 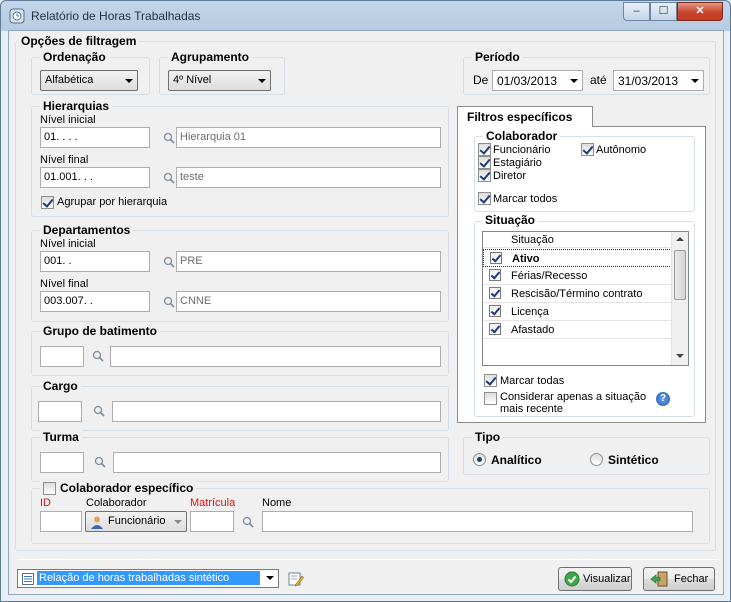 What do you see at coordinates (680, 275) in the screenshot?
I see `scroll-thumb` at bounding box center [680, 275].